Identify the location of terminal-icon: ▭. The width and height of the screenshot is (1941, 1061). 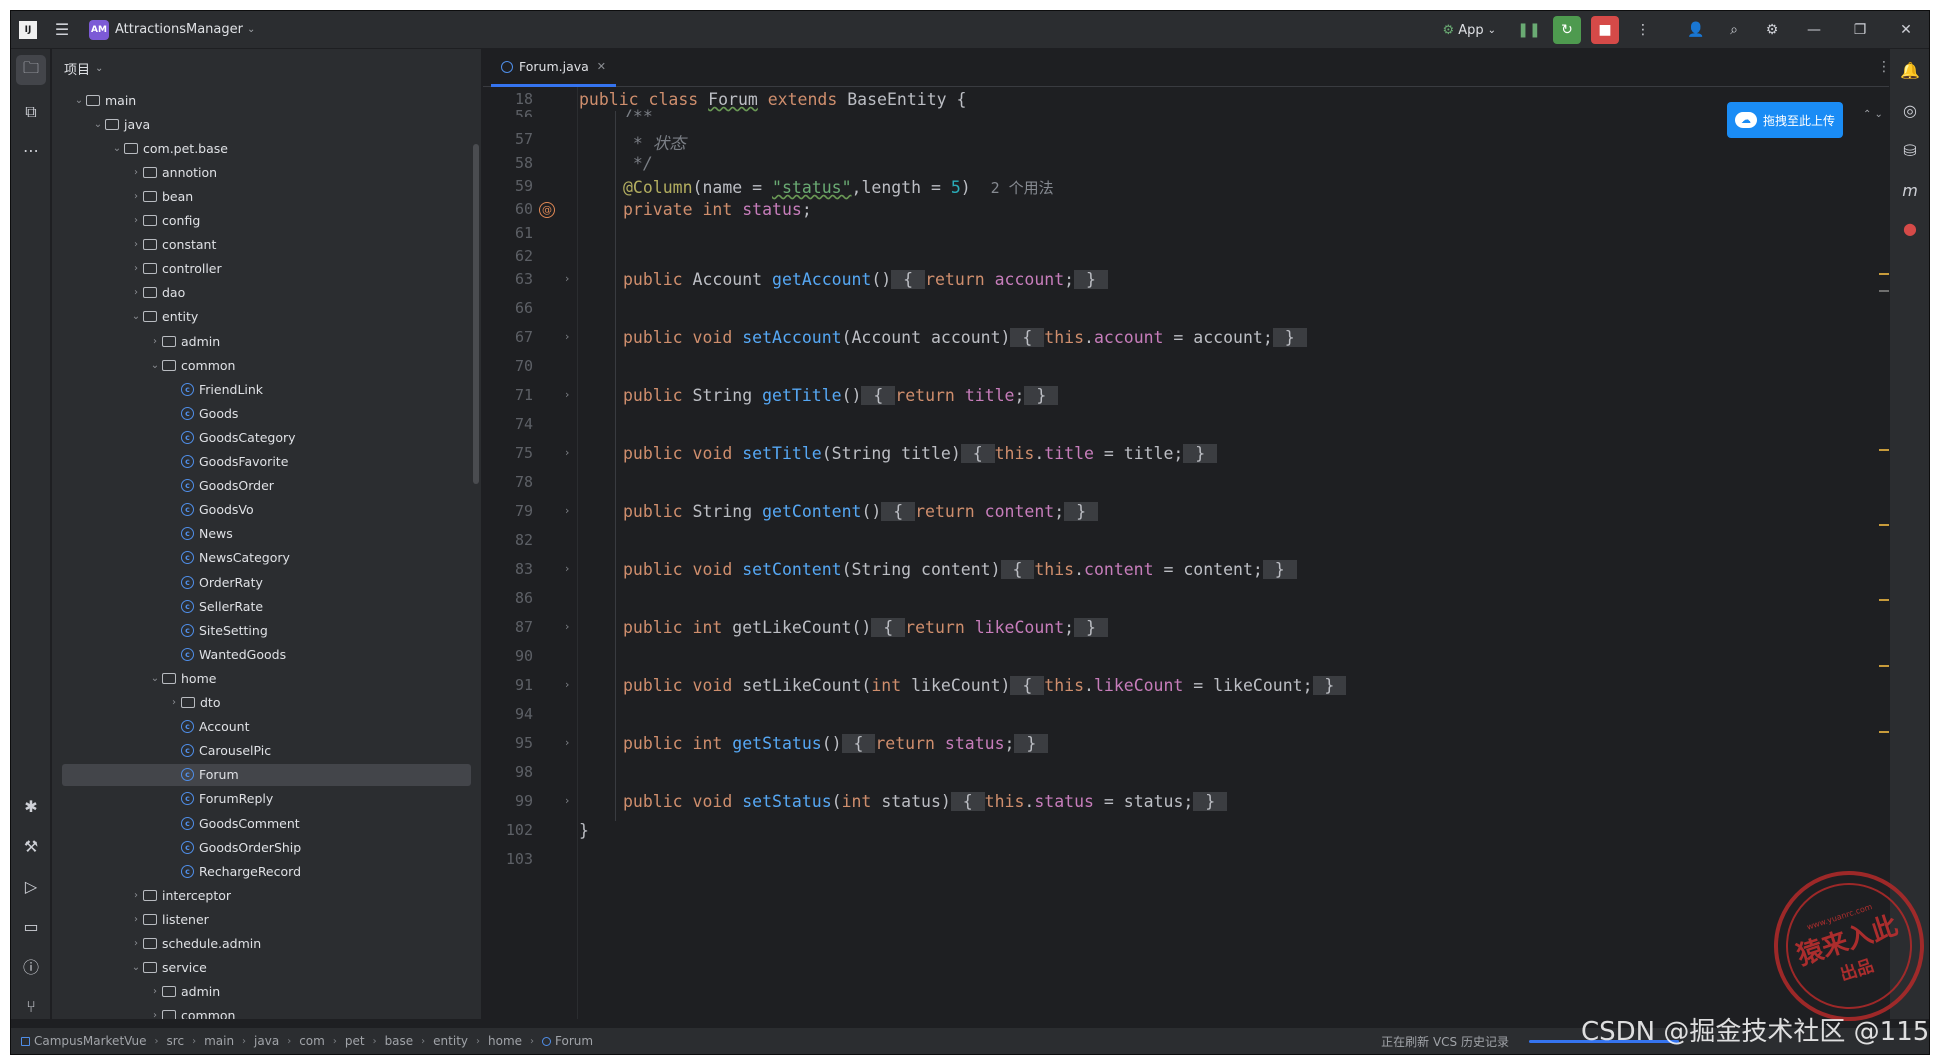
(31, 926).